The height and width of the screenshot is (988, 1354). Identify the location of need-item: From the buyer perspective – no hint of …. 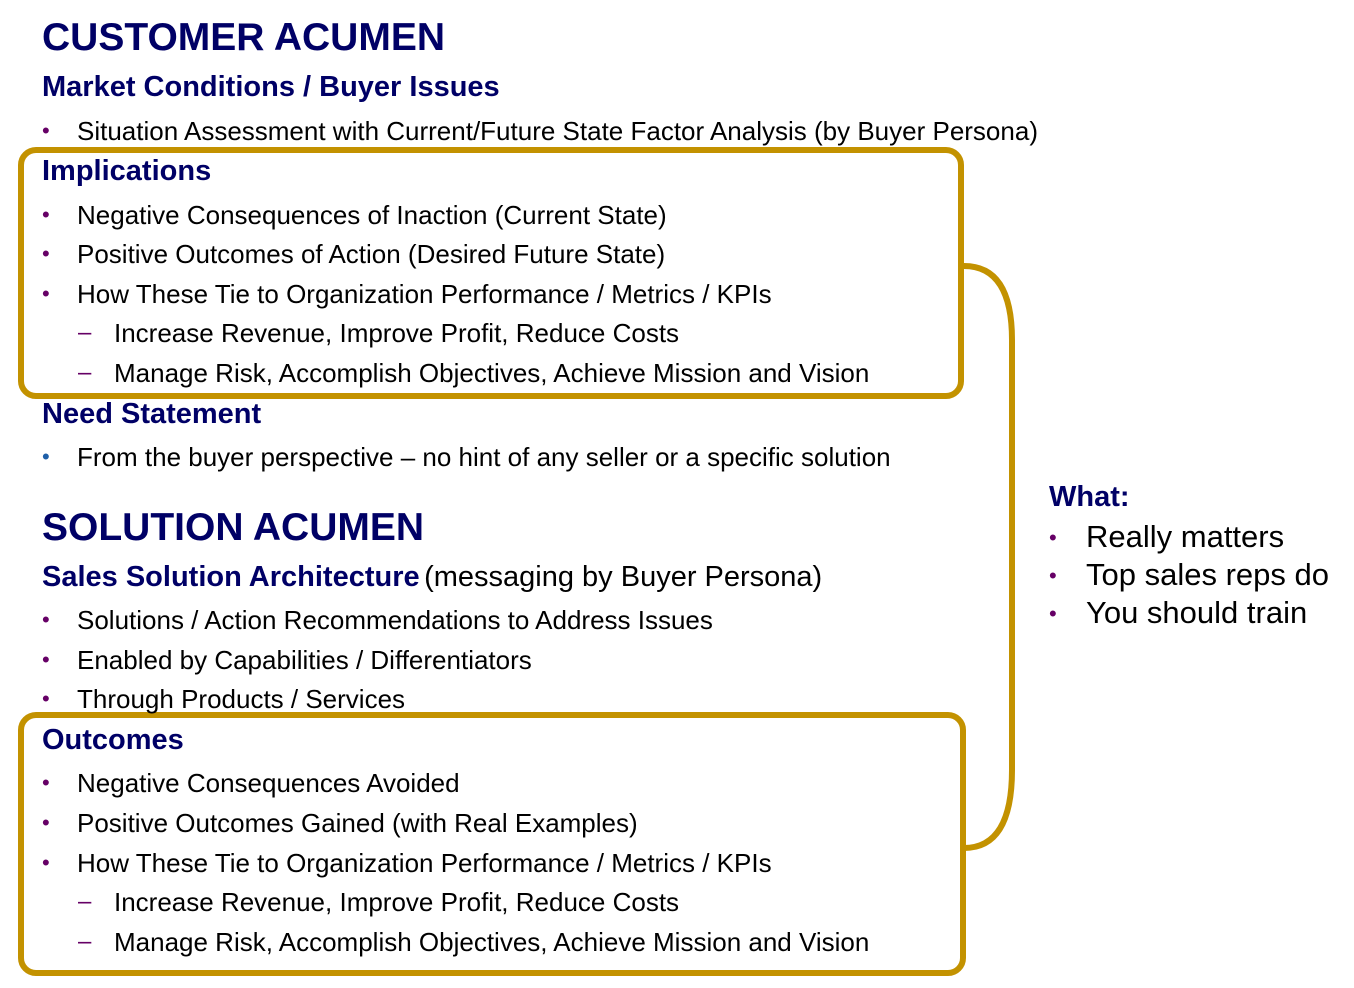
(484, 457).